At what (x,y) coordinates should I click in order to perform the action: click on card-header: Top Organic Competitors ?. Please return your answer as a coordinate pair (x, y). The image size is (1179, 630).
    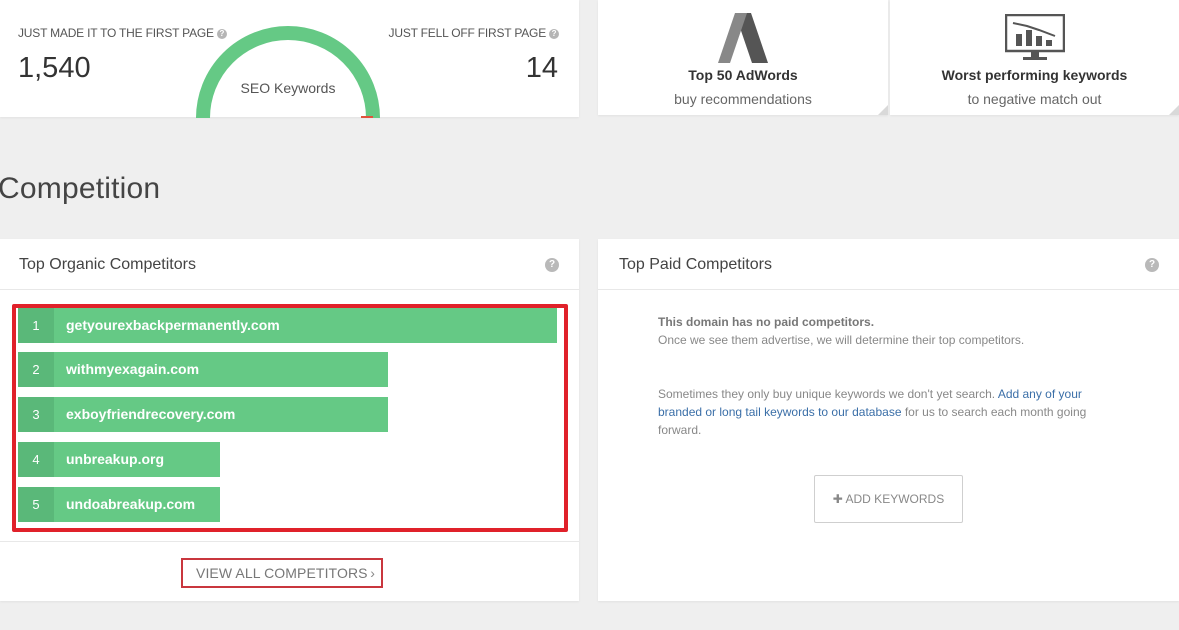
    Looking at the image, I should click on (289, 264).